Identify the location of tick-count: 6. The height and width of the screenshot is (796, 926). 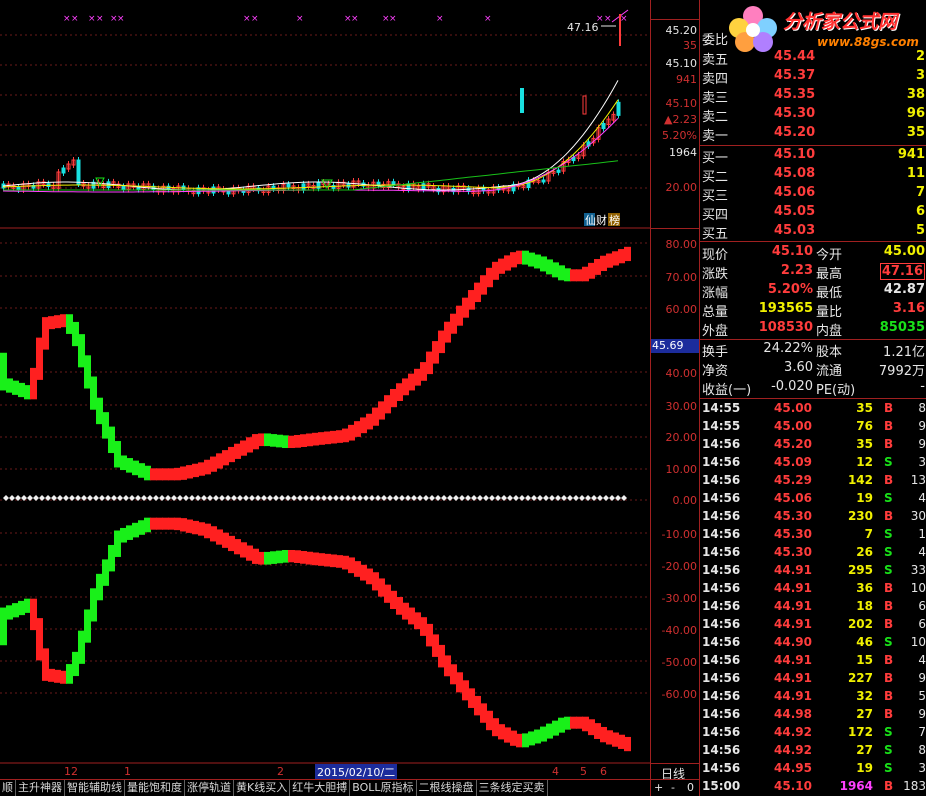
(922, 606).